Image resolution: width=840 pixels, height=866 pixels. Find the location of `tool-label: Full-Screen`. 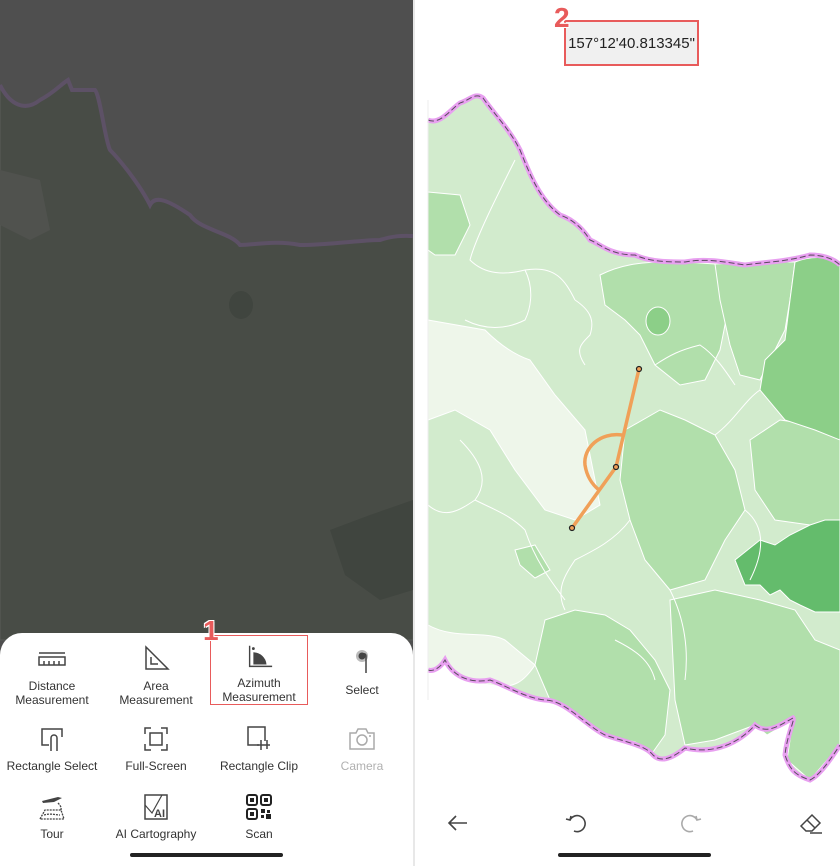

tool-label: Full-Screen is located at coordinates (155, 766).